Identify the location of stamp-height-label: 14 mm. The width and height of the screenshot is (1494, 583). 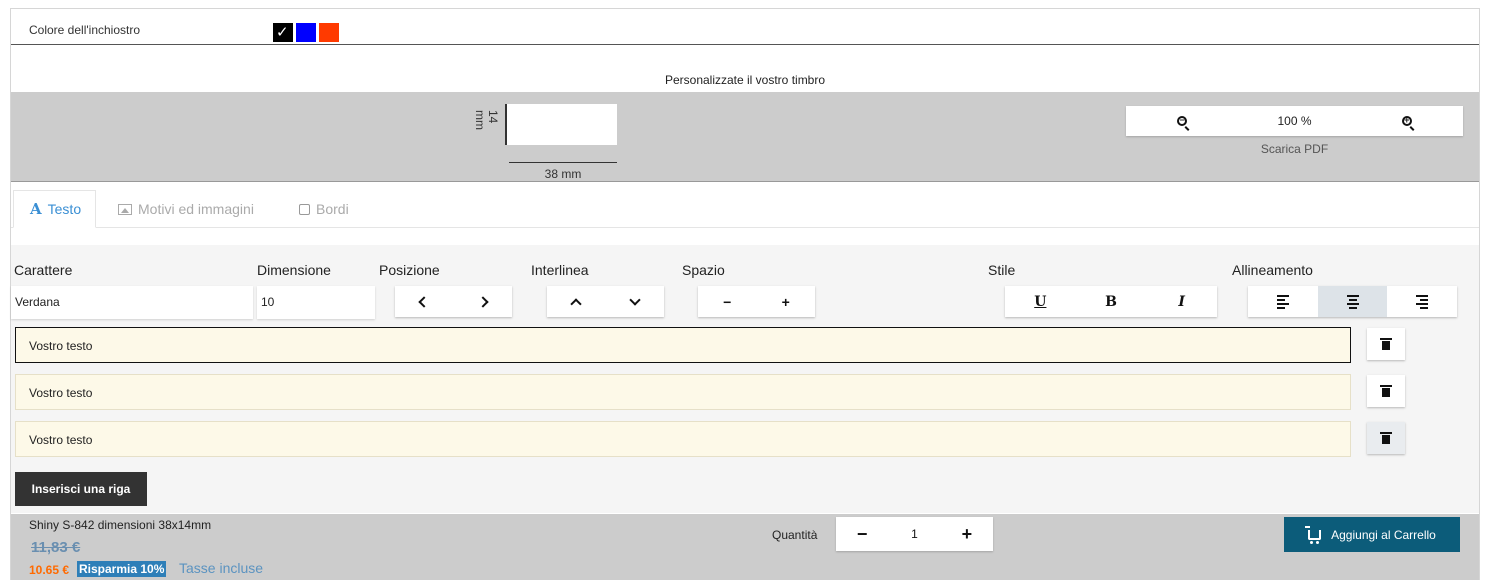
(486, 120).